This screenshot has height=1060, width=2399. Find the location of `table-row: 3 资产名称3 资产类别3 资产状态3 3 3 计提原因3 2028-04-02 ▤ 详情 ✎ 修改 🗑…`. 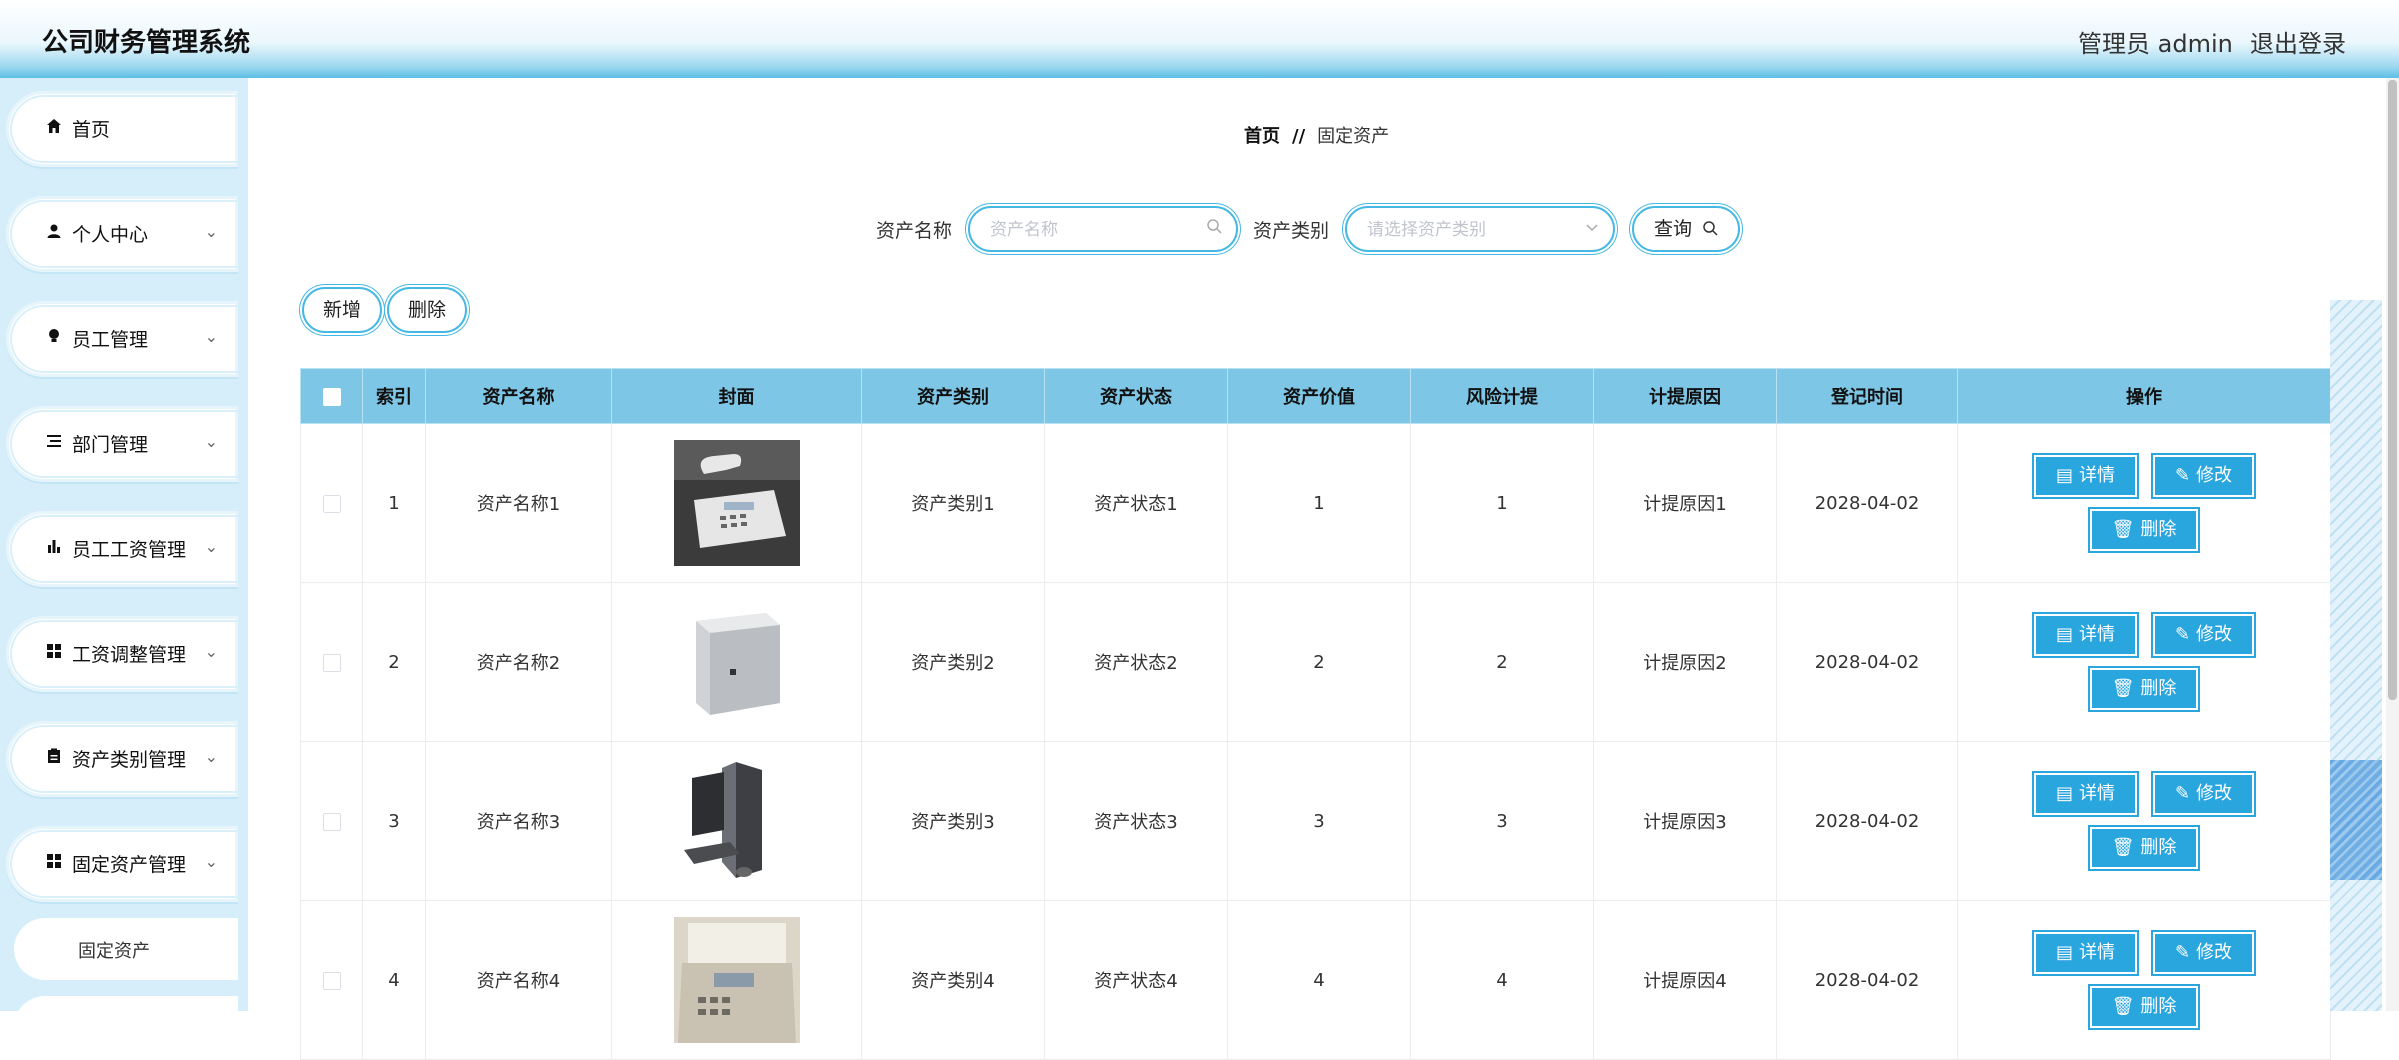

table-row: 3 资产名称3 资产类别3 资产状态3 3 3 计提原因3 2028-04-02 ▤ 详情 ✎ 修改 🗑… is located at coordinates (1315, 821).